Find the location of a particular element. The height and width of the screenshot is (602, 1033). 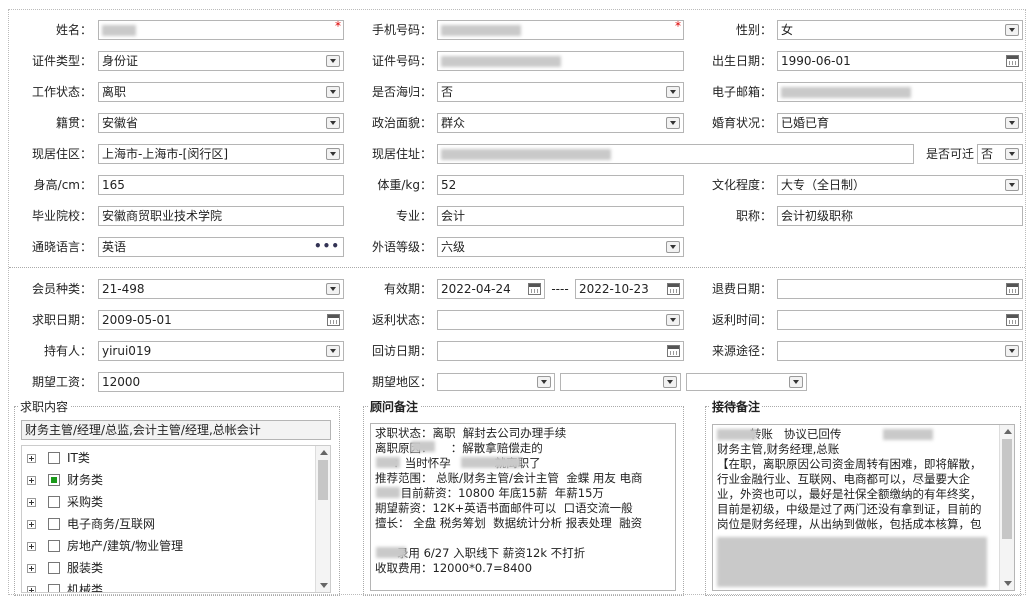

residence-area-select: 上海市-上海市-[闵行区] is located at coordinates (221, 154).